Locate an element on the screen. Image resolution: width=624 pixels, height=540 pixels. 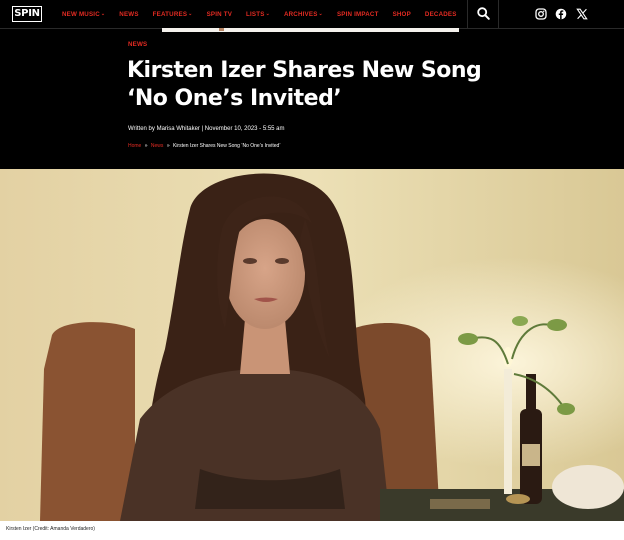
instagram-icon is located at coordinates (541, 14).